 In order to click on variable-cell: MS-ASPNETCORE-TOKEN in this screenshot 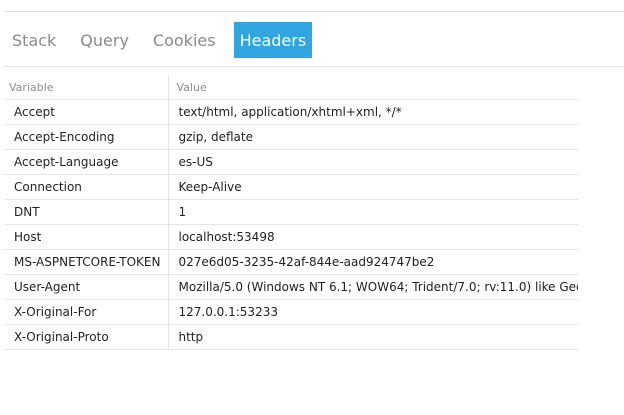, I will do `click(87, 262)`.